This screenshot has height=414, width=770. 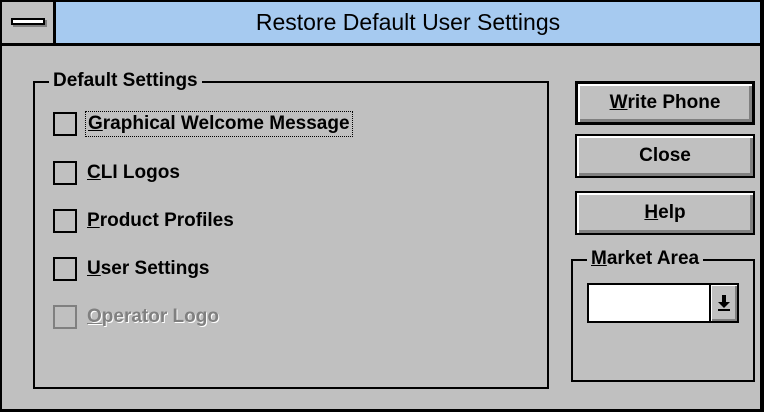 I want to click on checkbox-label: CLI Logos, so click(x=133, y=172).